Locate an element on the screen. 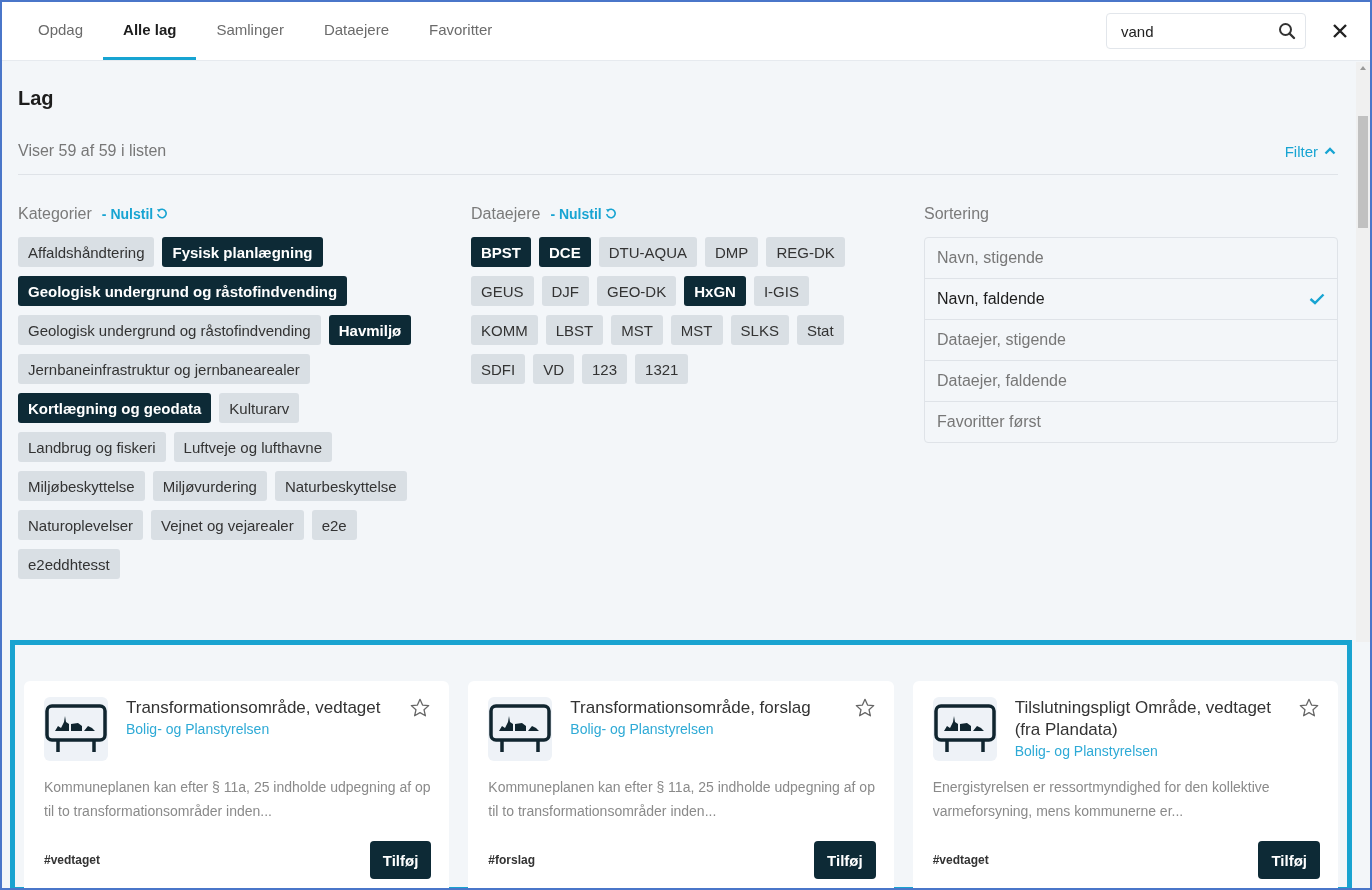  sort-option: Favoritter først is located at coordinates (1131, 421).